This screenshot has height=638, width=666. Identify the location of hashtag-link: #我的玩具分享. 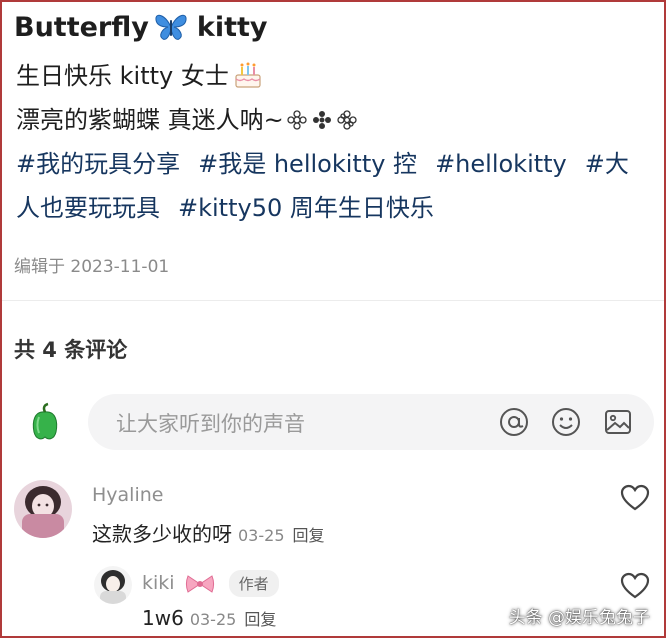
(98, 164).